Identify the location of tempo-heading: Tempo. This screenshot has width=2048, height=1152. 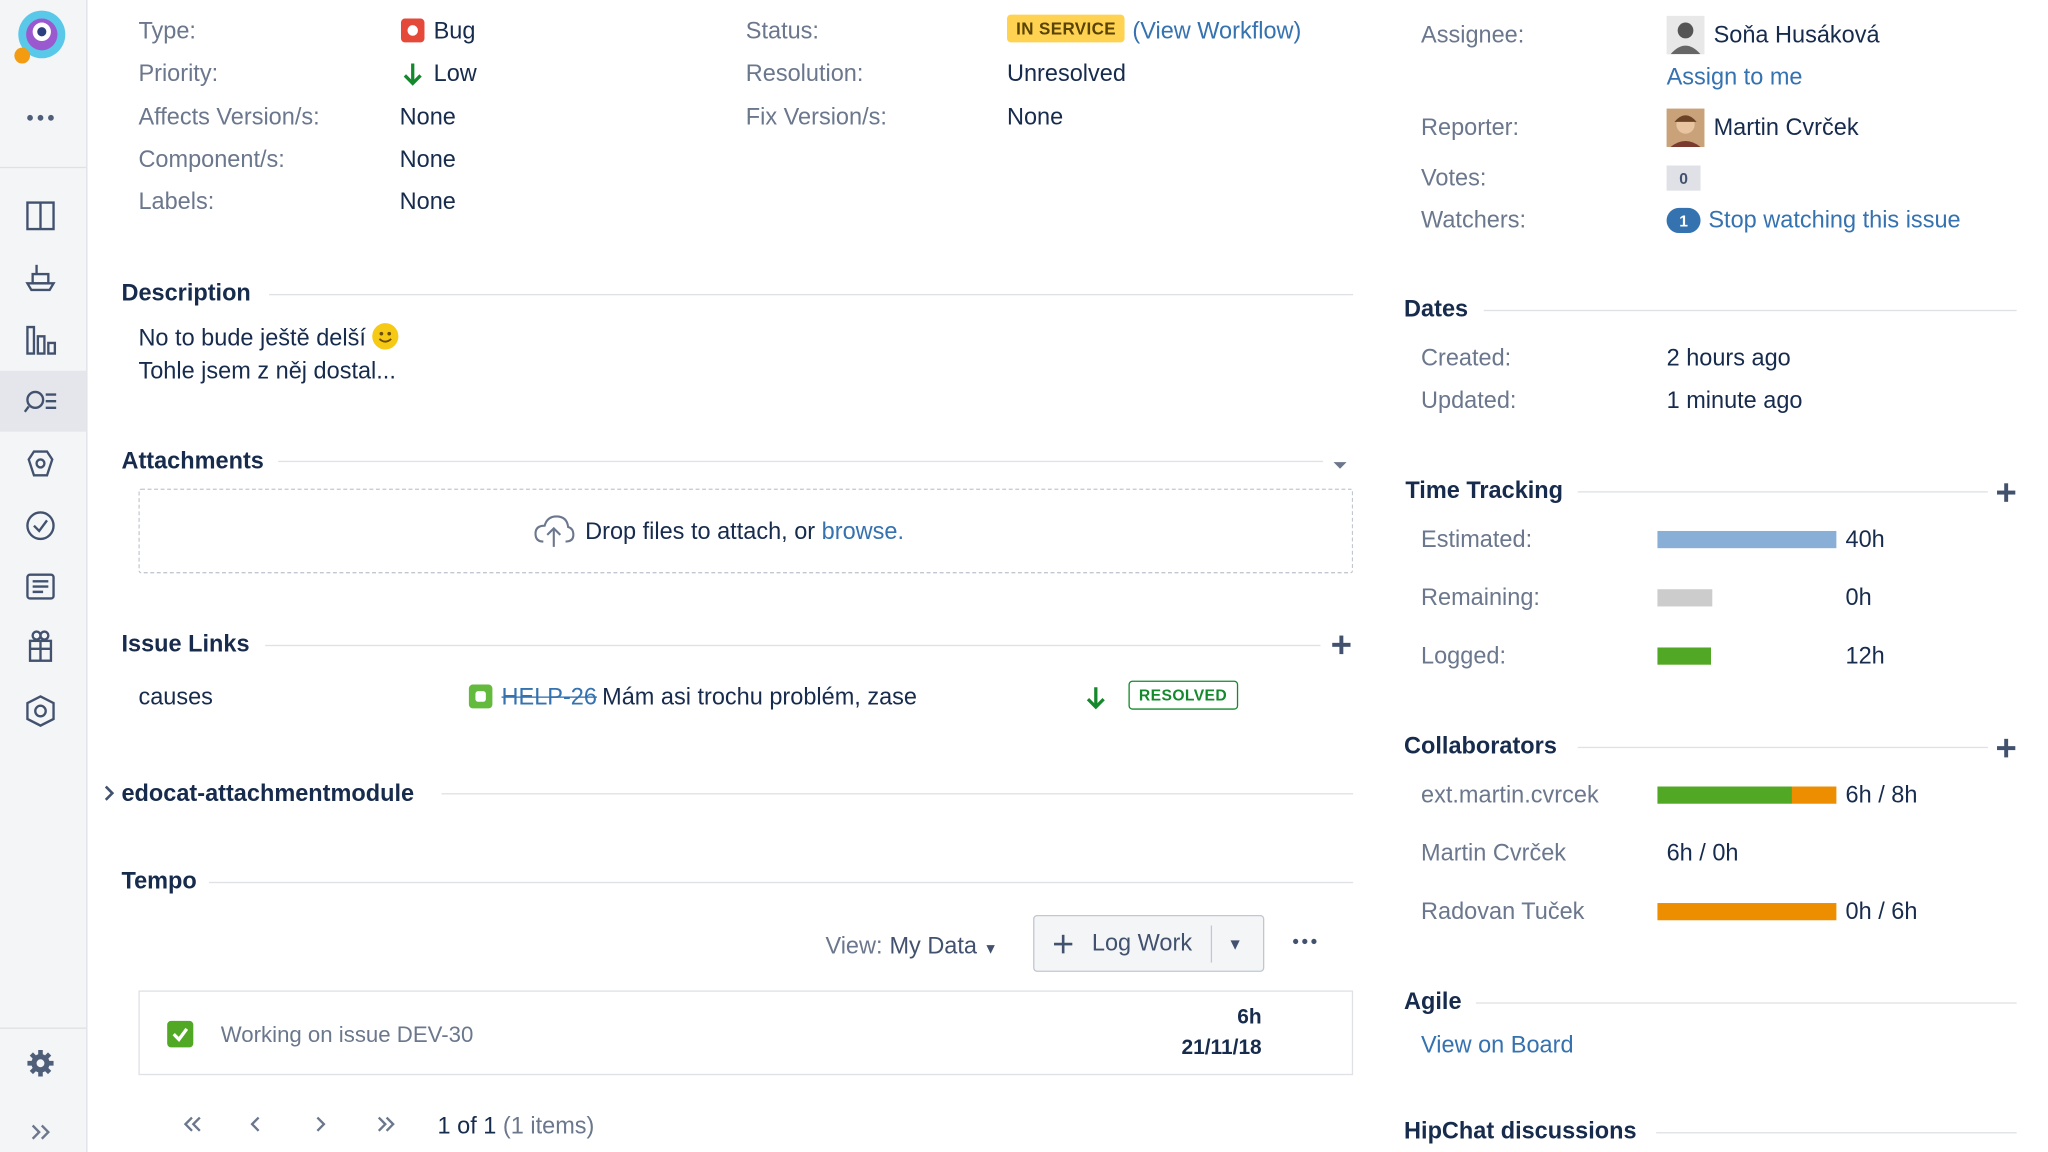
(159, 880).